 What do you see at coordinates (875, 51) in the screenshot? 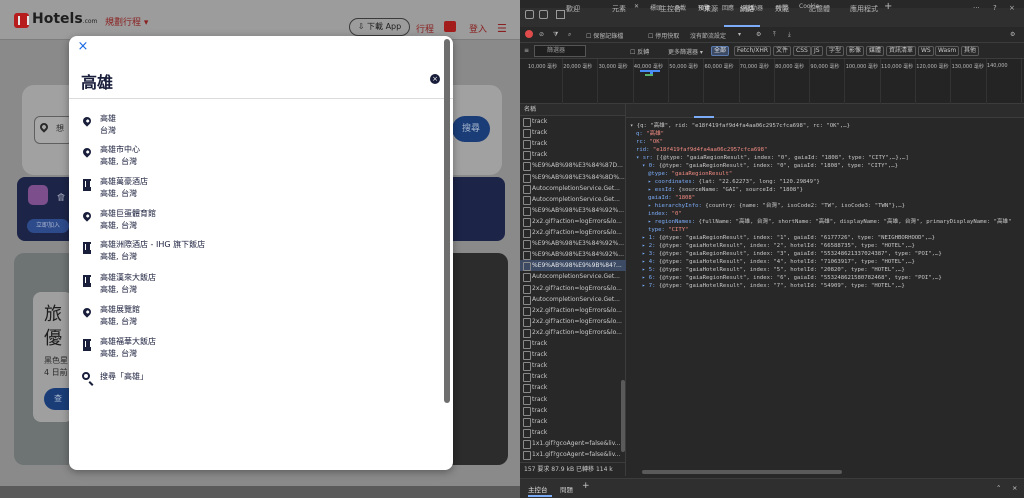
I see `filter-chip-media: 媒體` at bounding box center [875, 51].